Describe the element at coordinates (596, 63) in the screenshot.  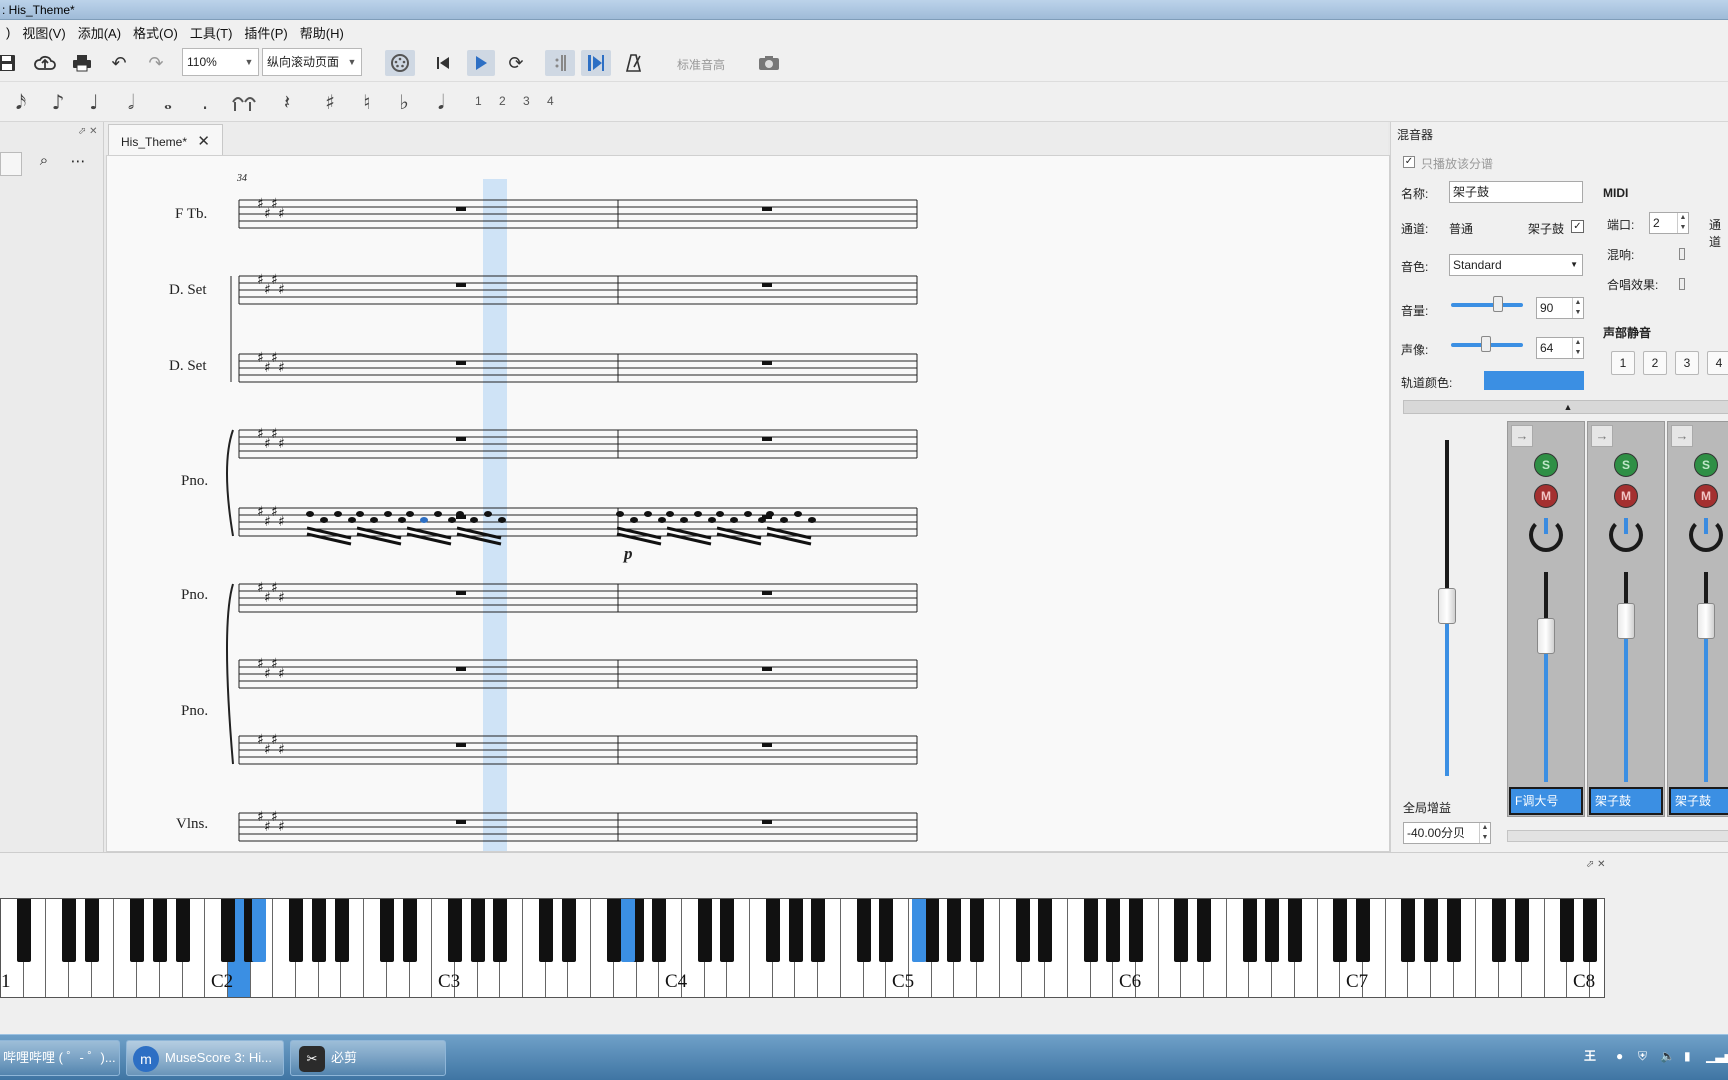
I see `pan-score-icon` at that location.